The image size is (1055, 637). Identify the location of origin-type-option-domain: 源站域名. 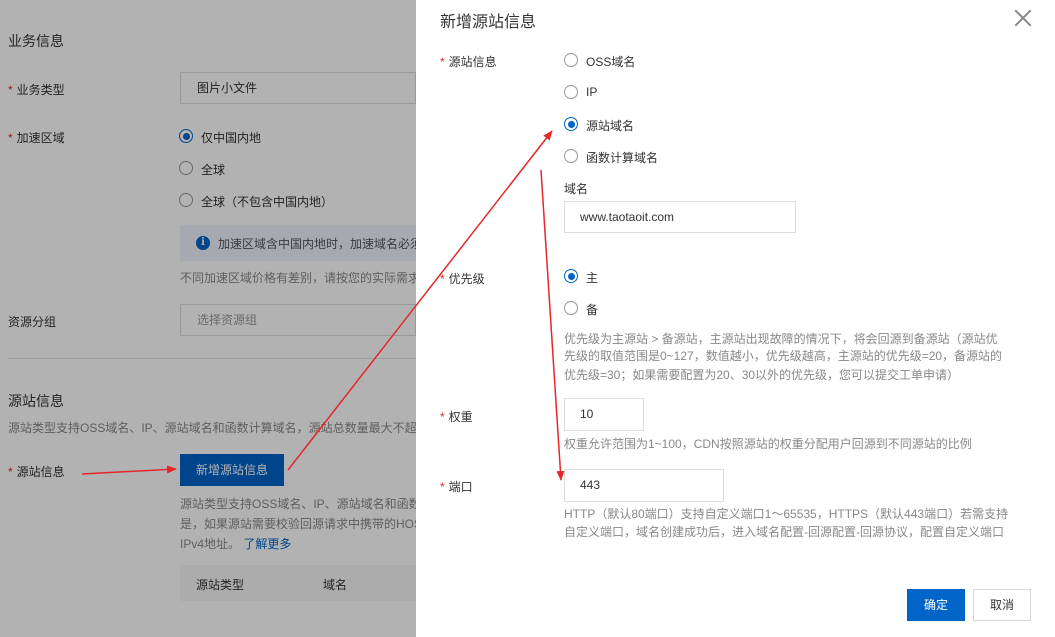
(610, 126).